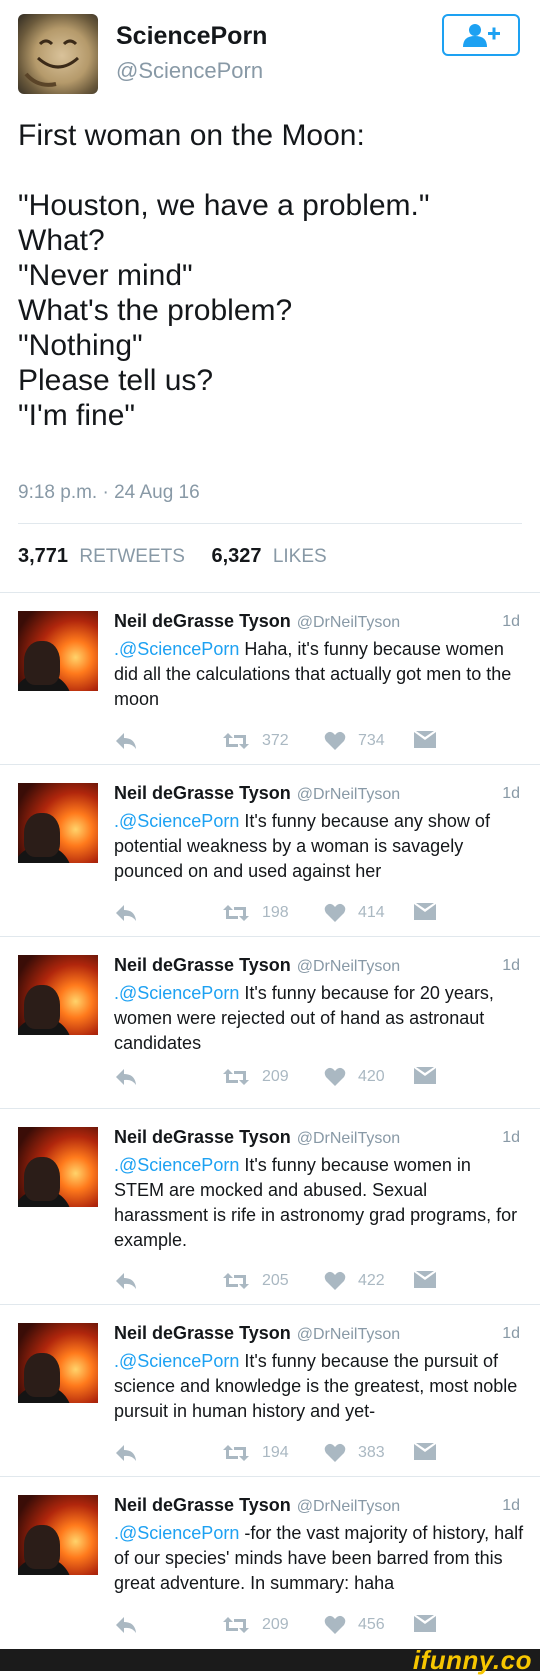 This screenshot has width=540, height=1676. I want to click on tweet-timestamp: 9:18 p.m. · 24 Aug 16, so click(109, 493).